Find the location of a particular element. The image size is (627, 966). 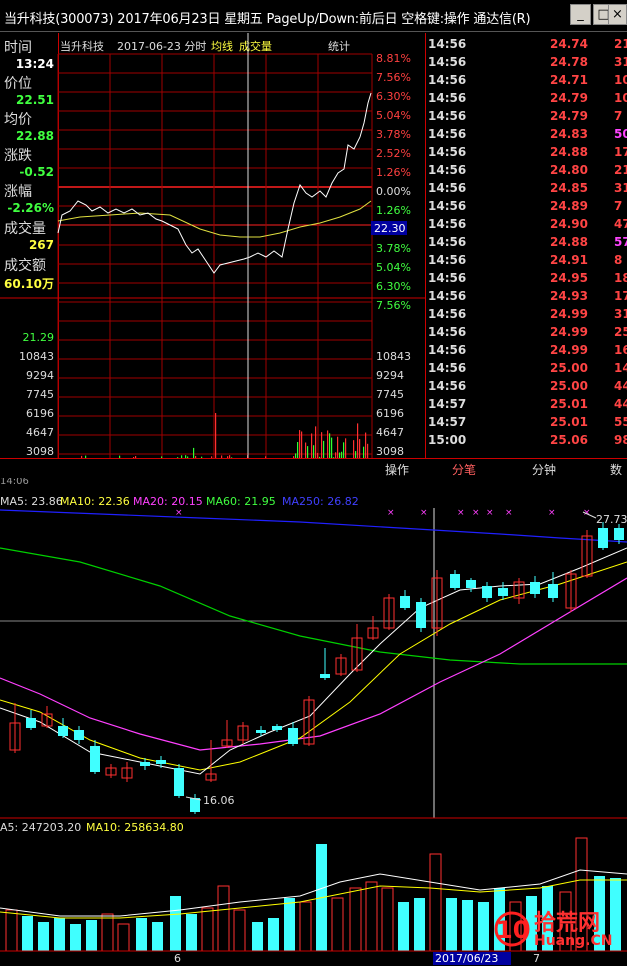

tick-row: 14:56 24.78 31 is located at coordinates (526, 64).